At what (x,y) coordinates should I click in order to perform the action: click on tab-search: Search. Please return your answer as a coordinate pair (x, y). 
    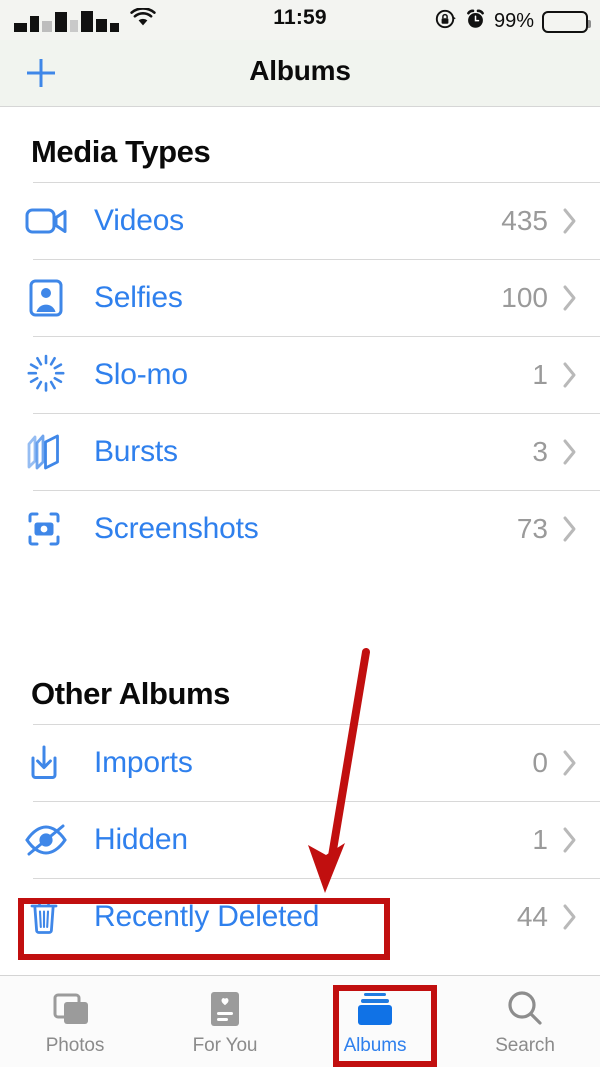
    Looking at the image, I should click on (525, 1021).